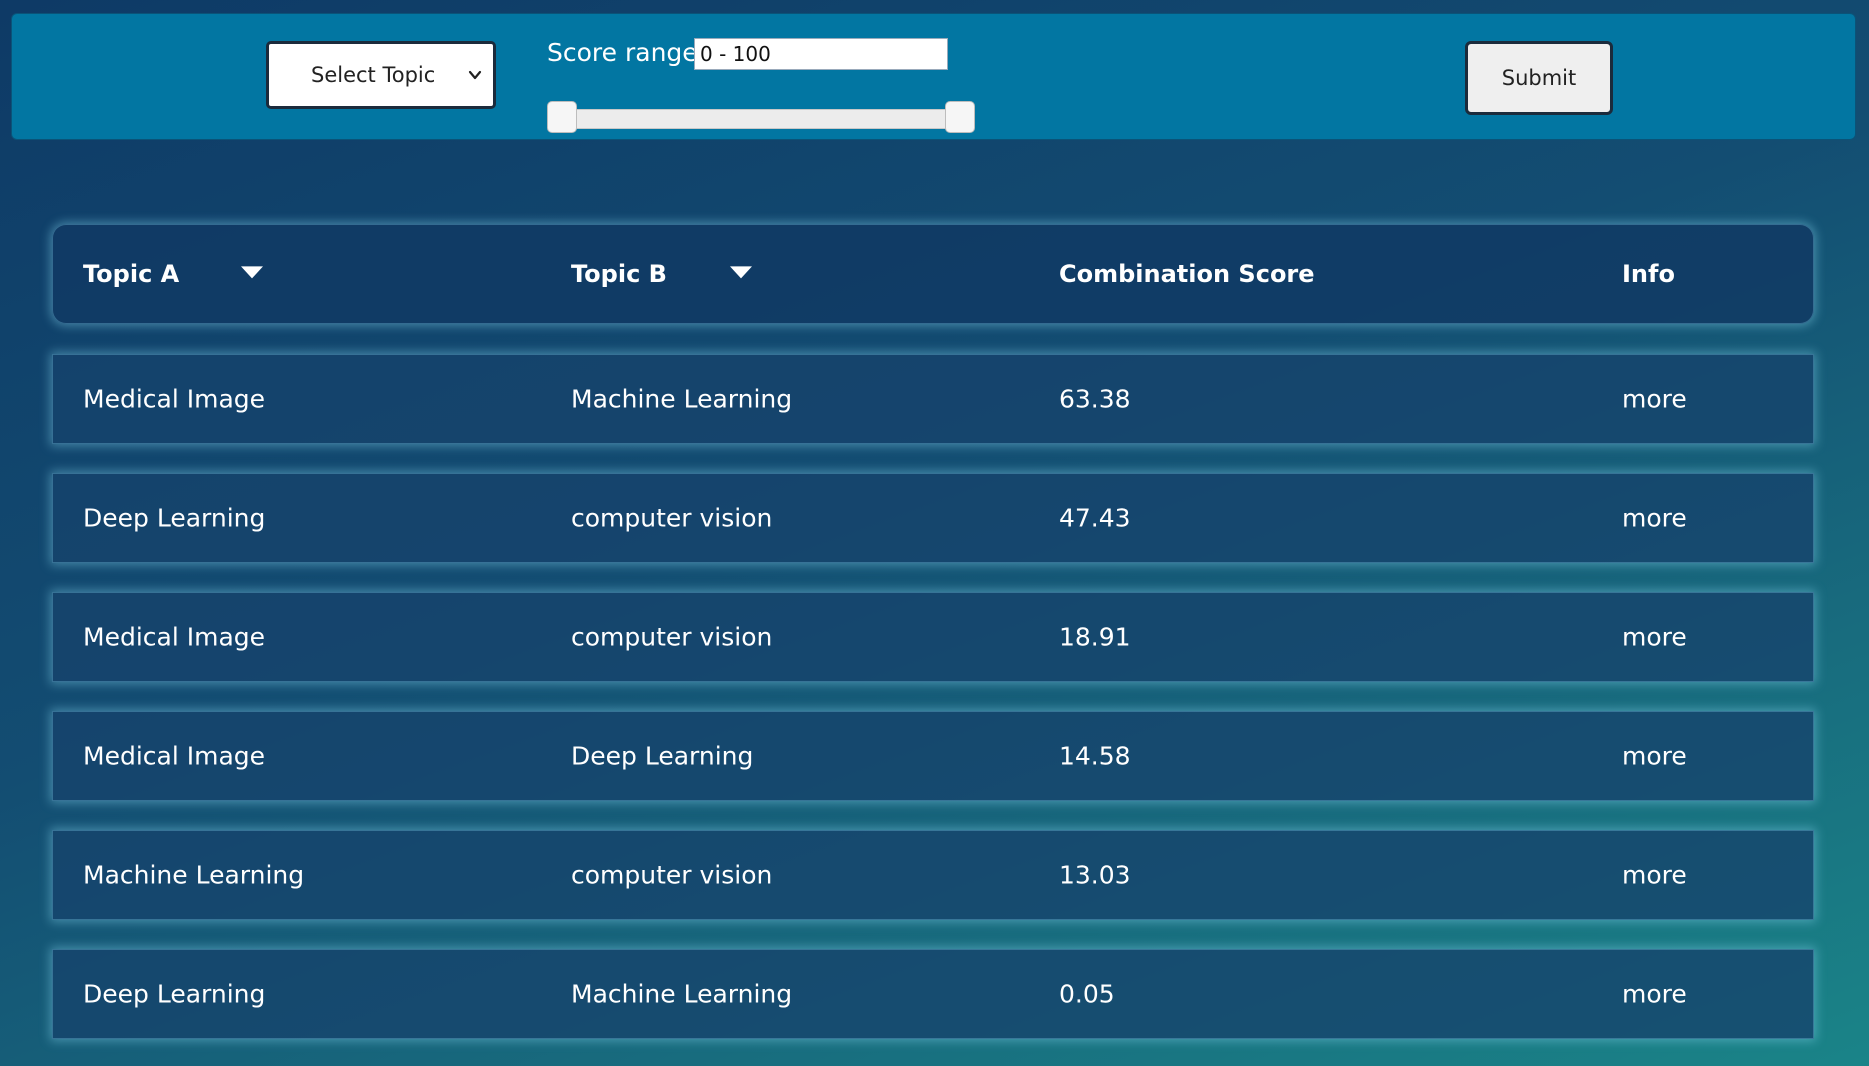  Describe the element at coordinates (1087, 994) in the screenshot. I see `cell-score: 0.05` at that location.